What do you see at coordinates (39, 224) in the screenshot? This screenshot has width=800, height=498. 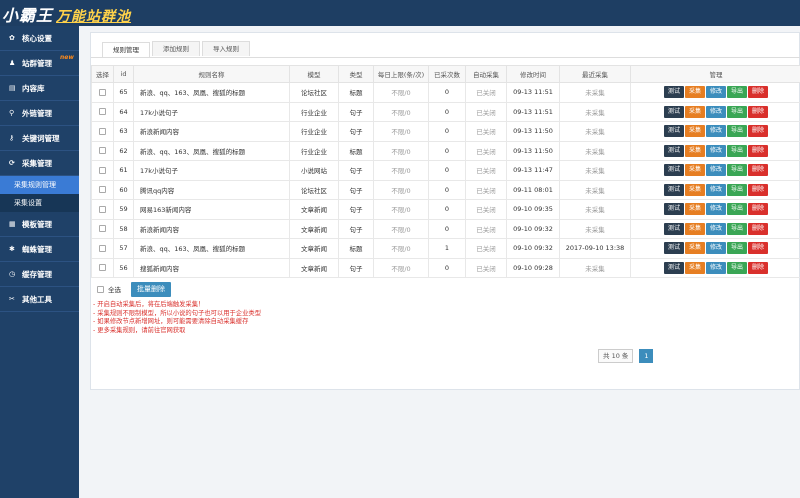 I see `sidebar-item-6: ▦ 模板管理` at bounding box center [39, 224].